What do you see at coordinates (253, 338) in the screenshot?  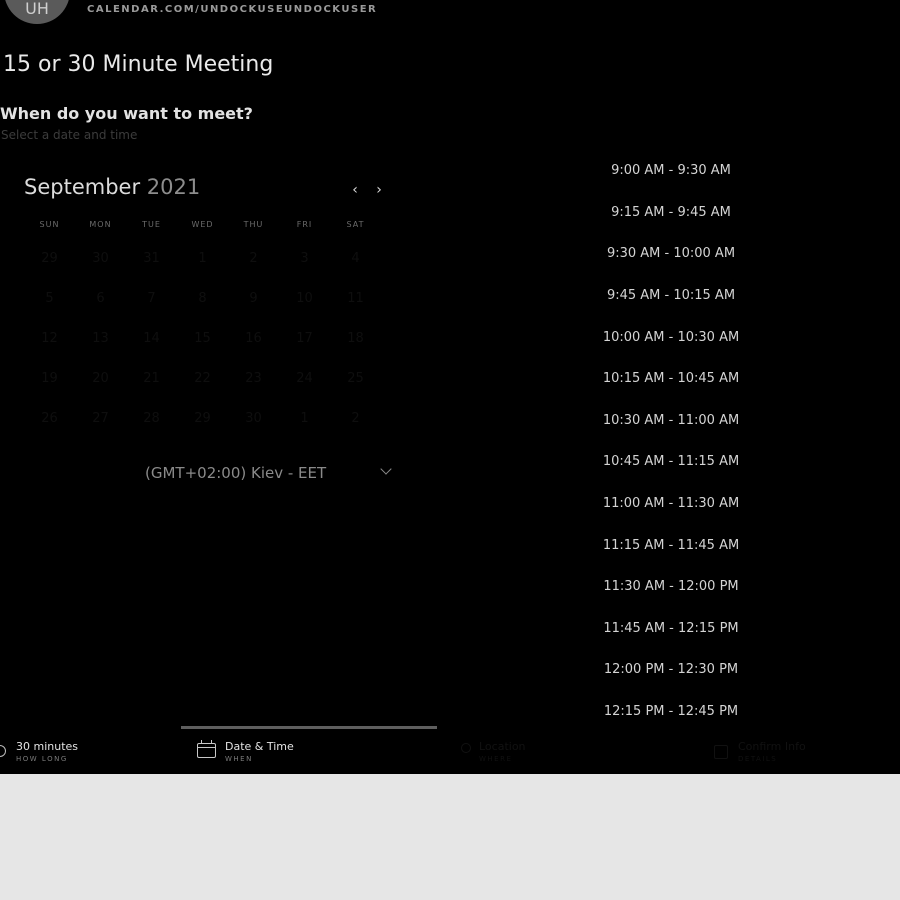 I see `calendar-day: 16` at bounding box center [253, 338].